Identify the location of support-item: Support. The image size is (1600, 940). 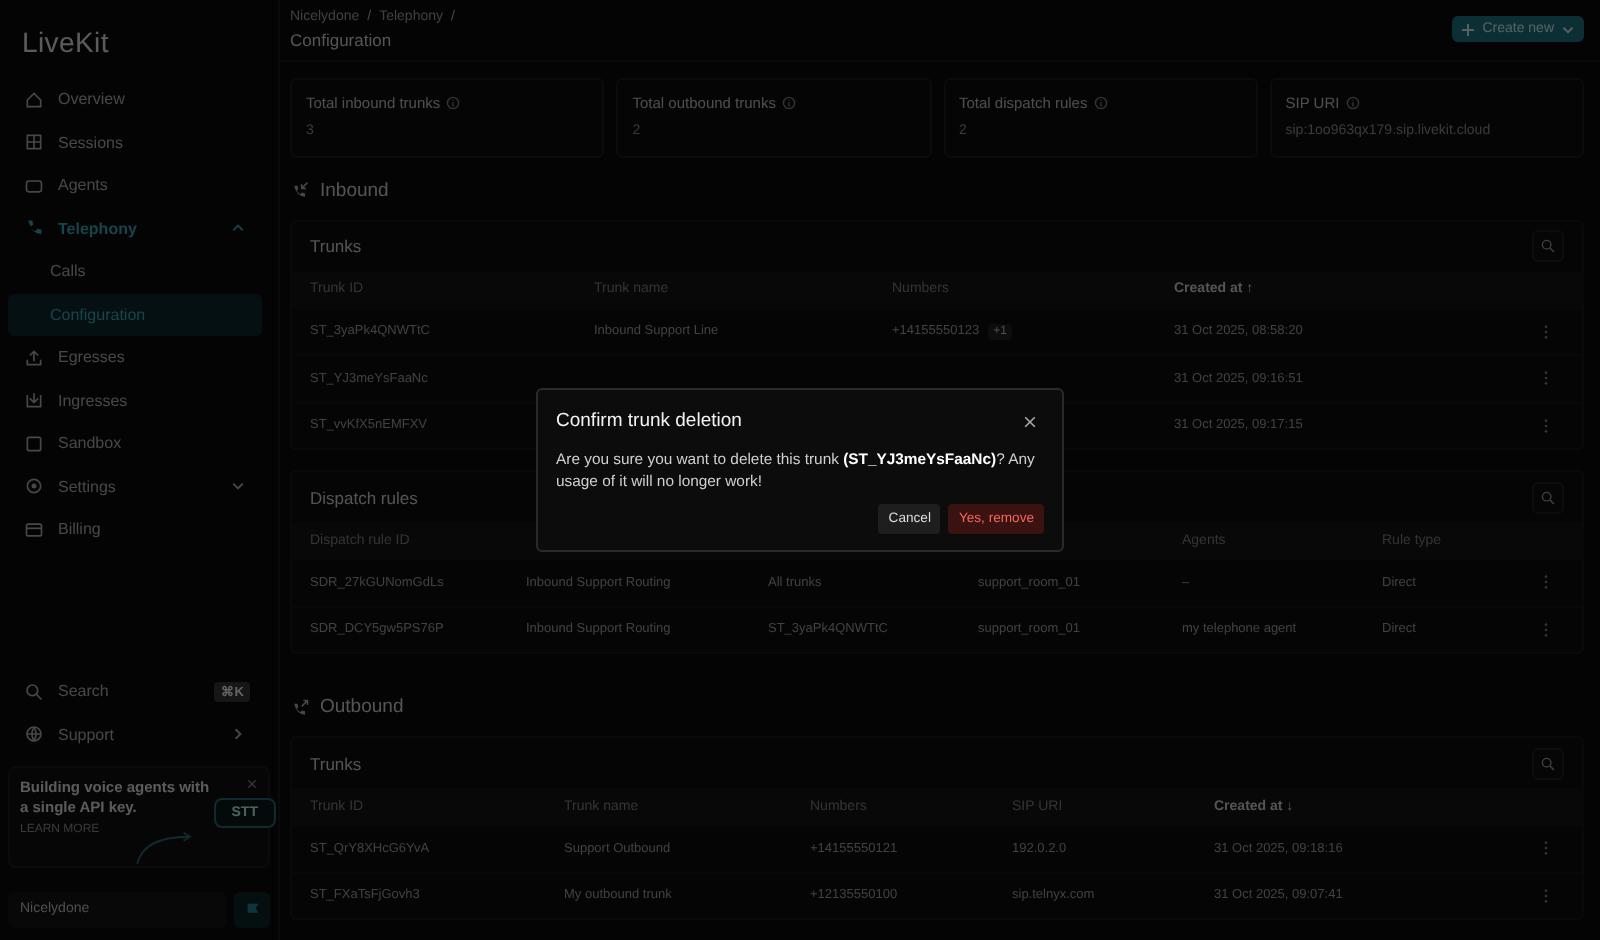
(139, 734).